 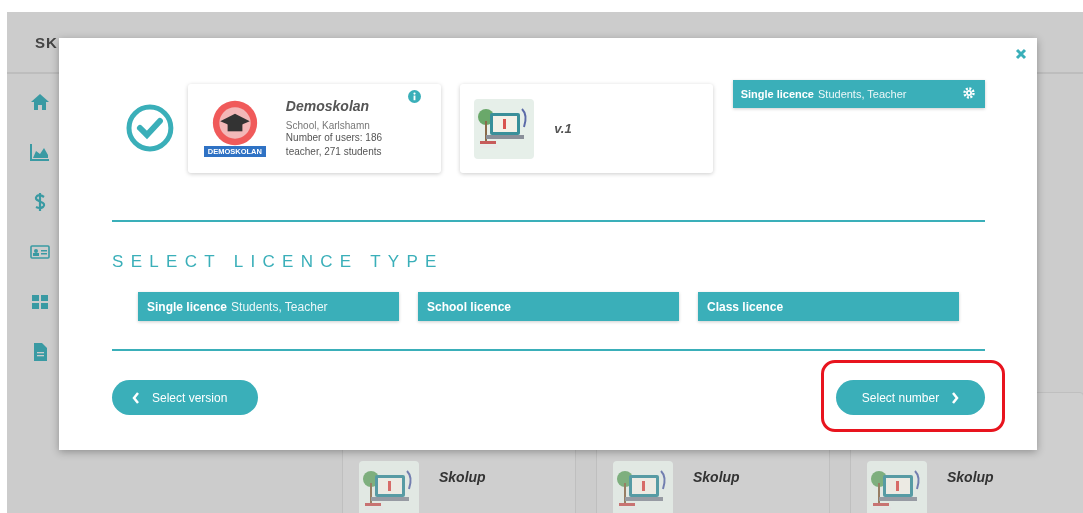 What do you see at coordinates (185, 397) in the screenshot?
I see `back-button: Select version` at bounding box center [185, 397].